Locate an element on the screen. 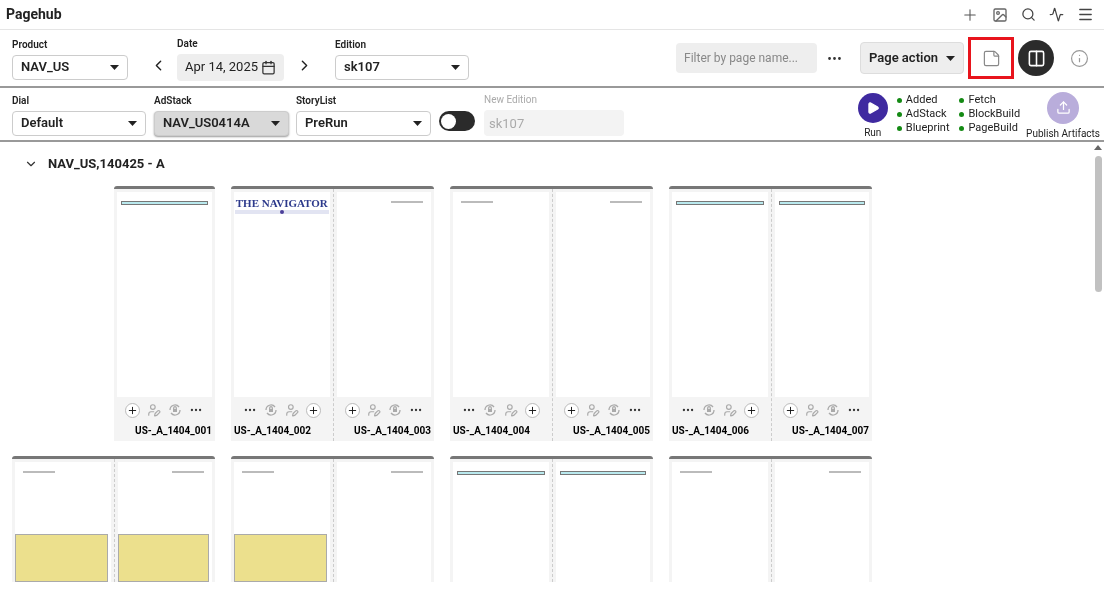  image-icon is located at coordinates (1000, 14).